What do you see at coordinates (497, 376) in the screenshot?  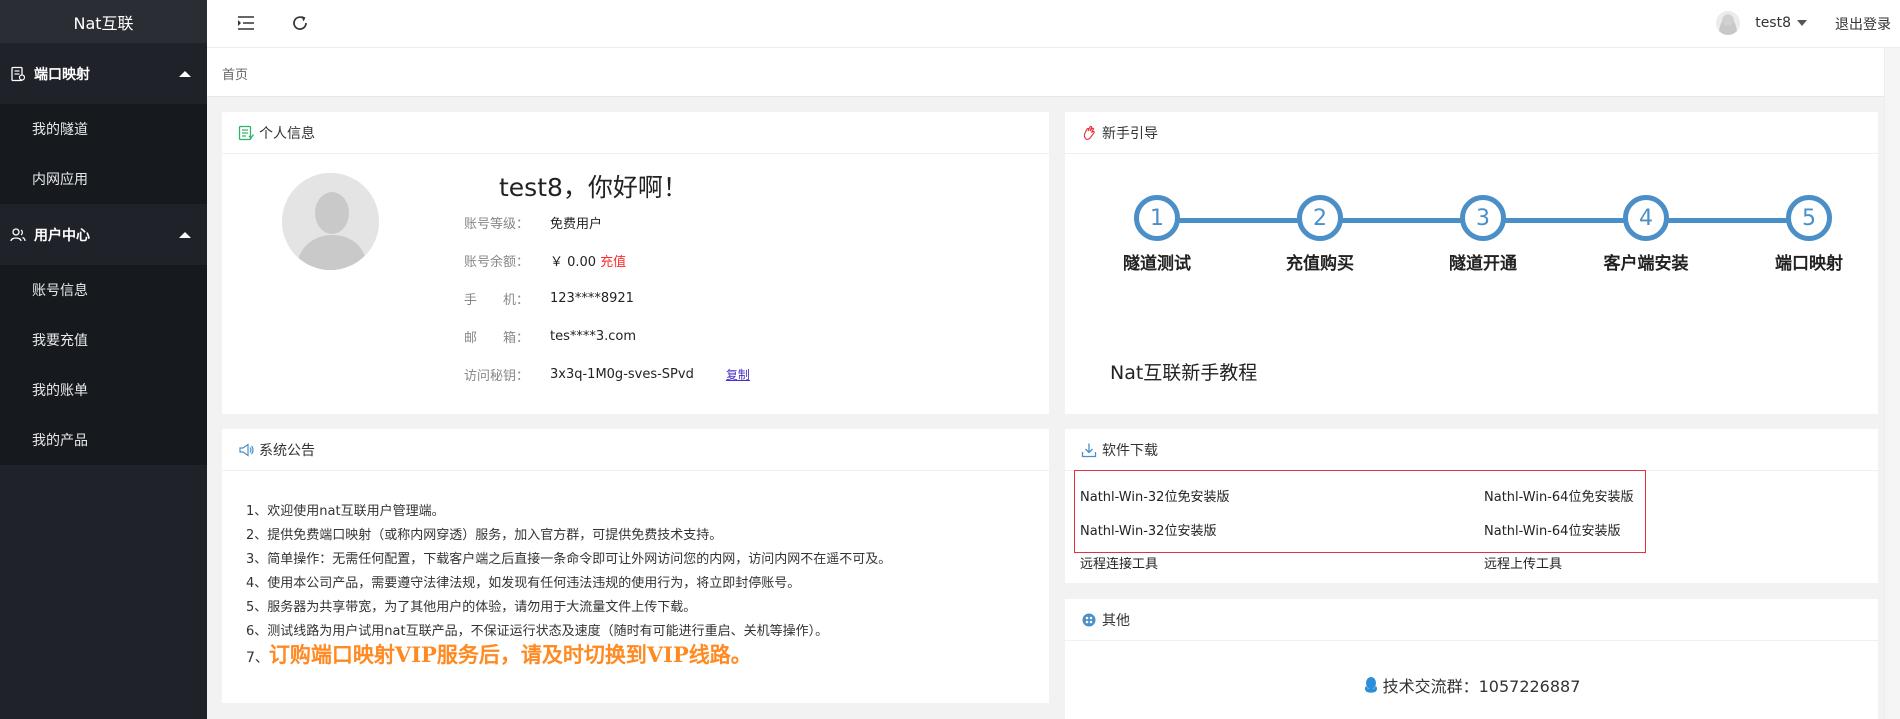 I see `info-label: 访问秘钥：` at bounding box center [497, 376].